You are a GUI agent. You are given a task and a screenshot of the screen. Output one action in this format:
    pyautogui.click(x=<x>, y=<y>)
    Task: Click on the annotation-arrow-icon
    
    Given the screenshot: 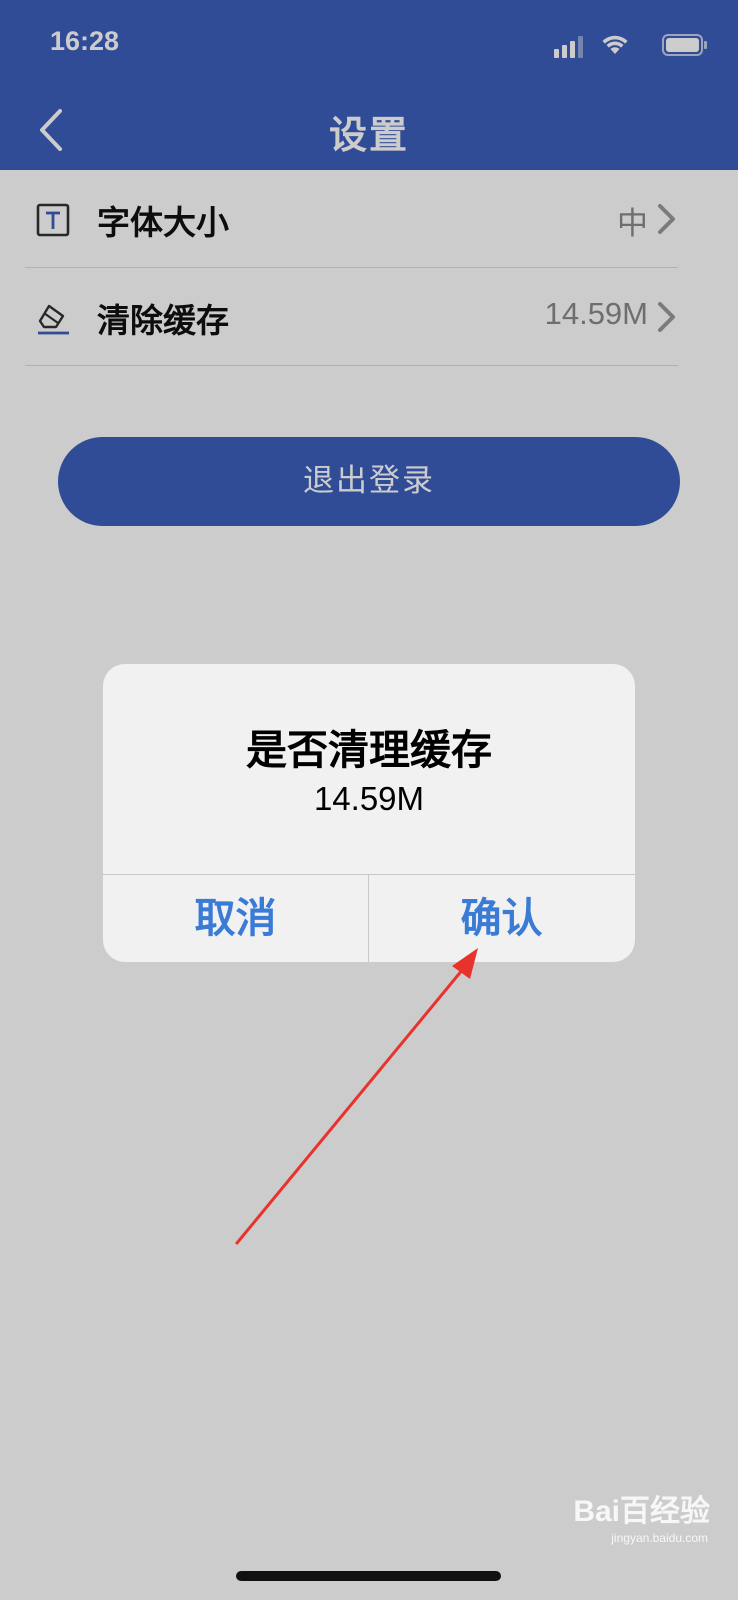 What is the action you would take?
    pyautogui.click(x=356, y=1096)
    